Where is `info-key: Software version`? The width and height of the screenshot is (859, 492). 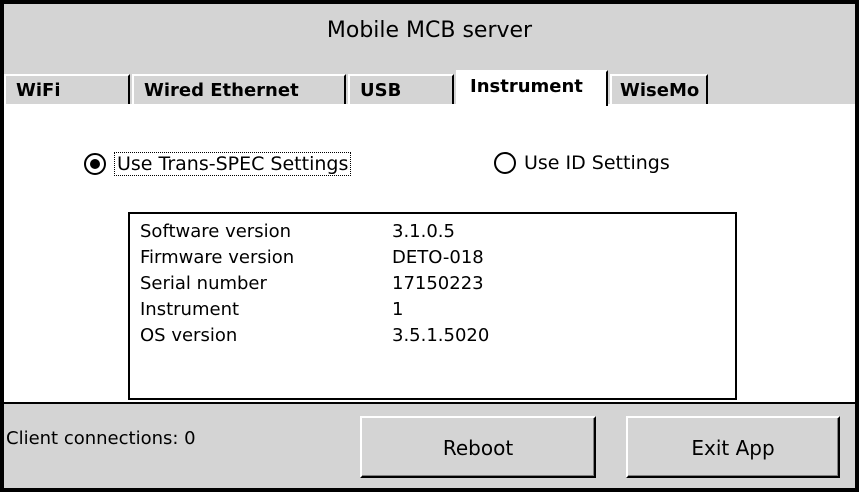
info-key: Software version is located at coordinates (215, 231).